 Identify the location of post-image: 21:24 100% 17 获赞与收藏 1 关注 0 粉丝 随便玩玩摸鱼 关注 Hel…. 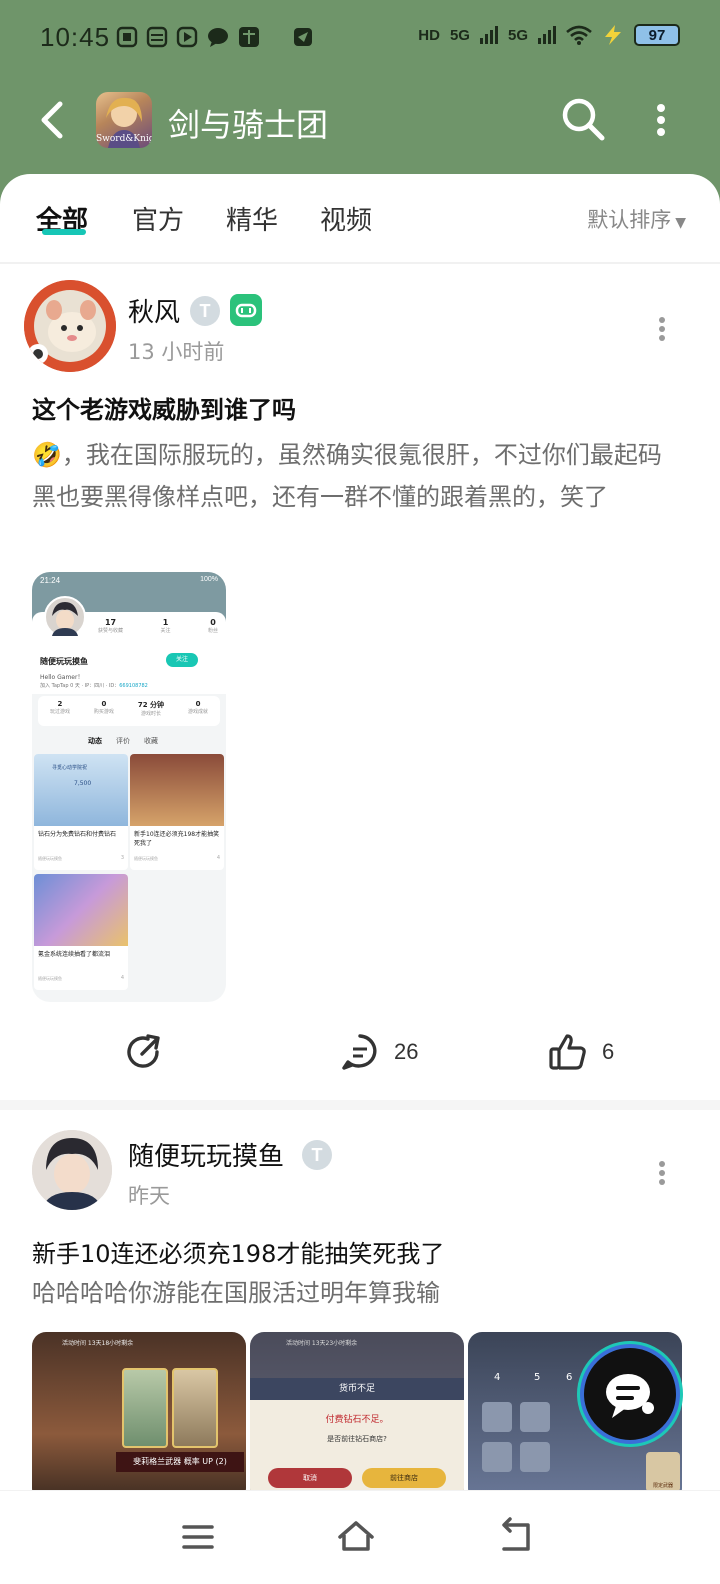
(129, 787).